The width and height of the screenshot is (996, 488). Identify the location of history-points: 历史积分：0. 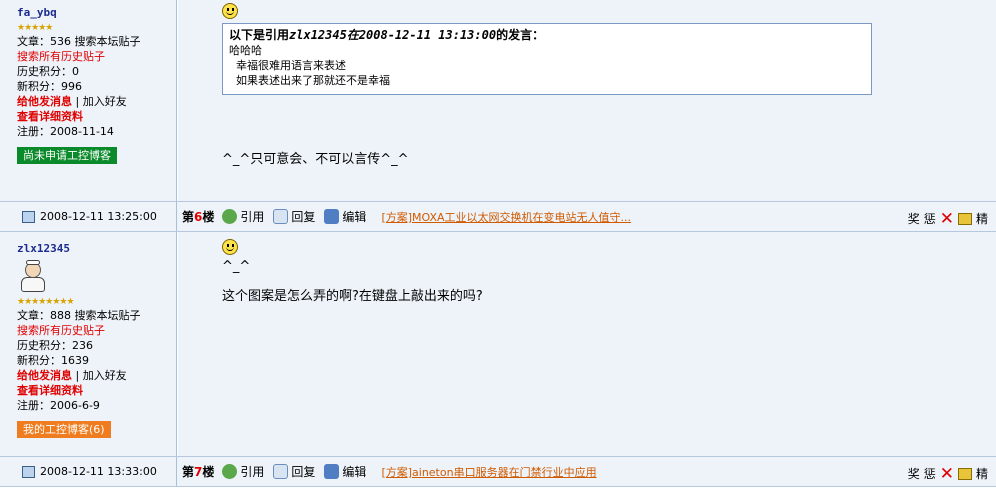
(48, 71).